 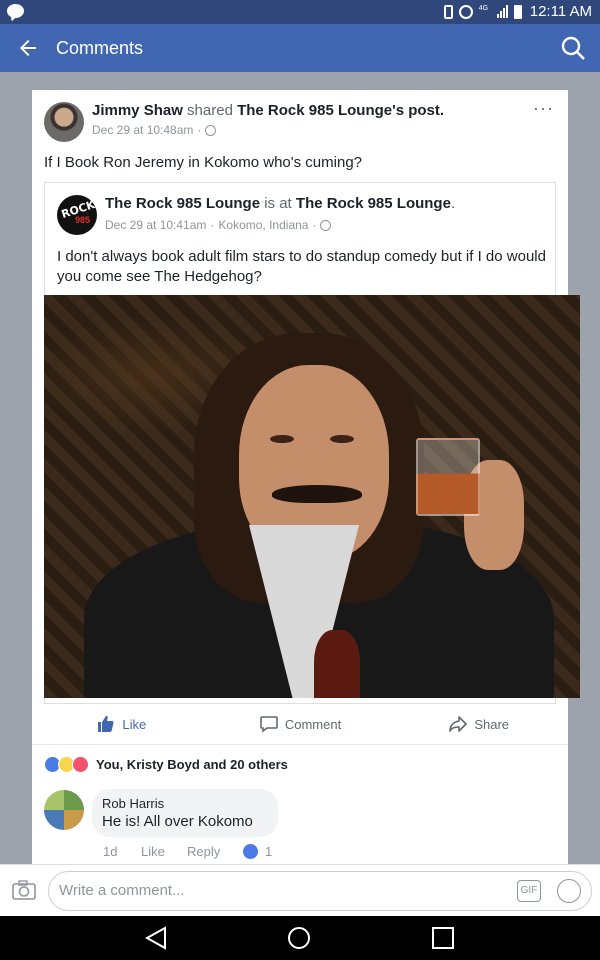 What do you see at coordinates (192, 764) in the screenshot?
I see `reactions-text: You, Kristy Boyd and 20 others` at bounding box center [192, 764].